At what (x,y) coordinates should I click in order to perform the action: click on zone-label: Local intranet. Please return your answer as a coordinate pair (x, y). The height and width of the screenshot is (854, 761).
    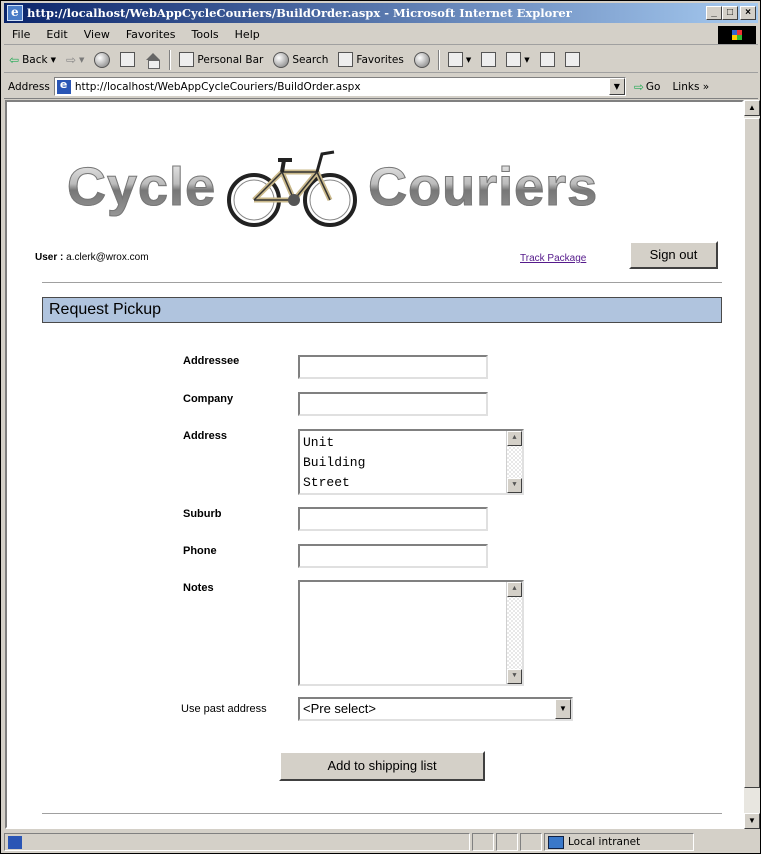
    Looking at the image, I should click on (604, 842).